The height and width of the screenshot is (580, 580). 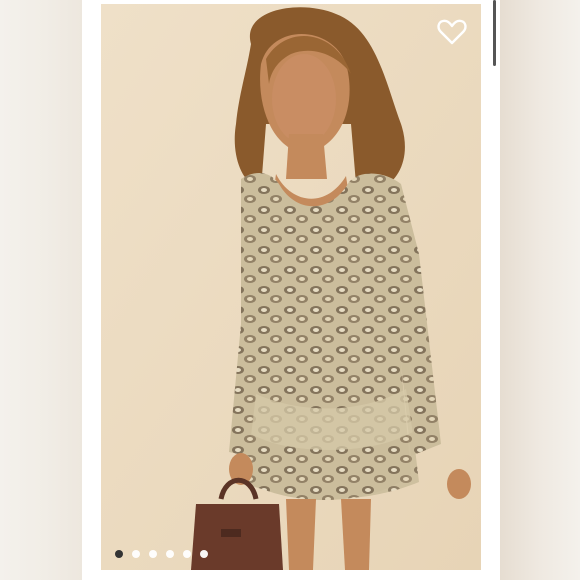 I want to click on heart-outline-icon, so click(x=452, y=32).